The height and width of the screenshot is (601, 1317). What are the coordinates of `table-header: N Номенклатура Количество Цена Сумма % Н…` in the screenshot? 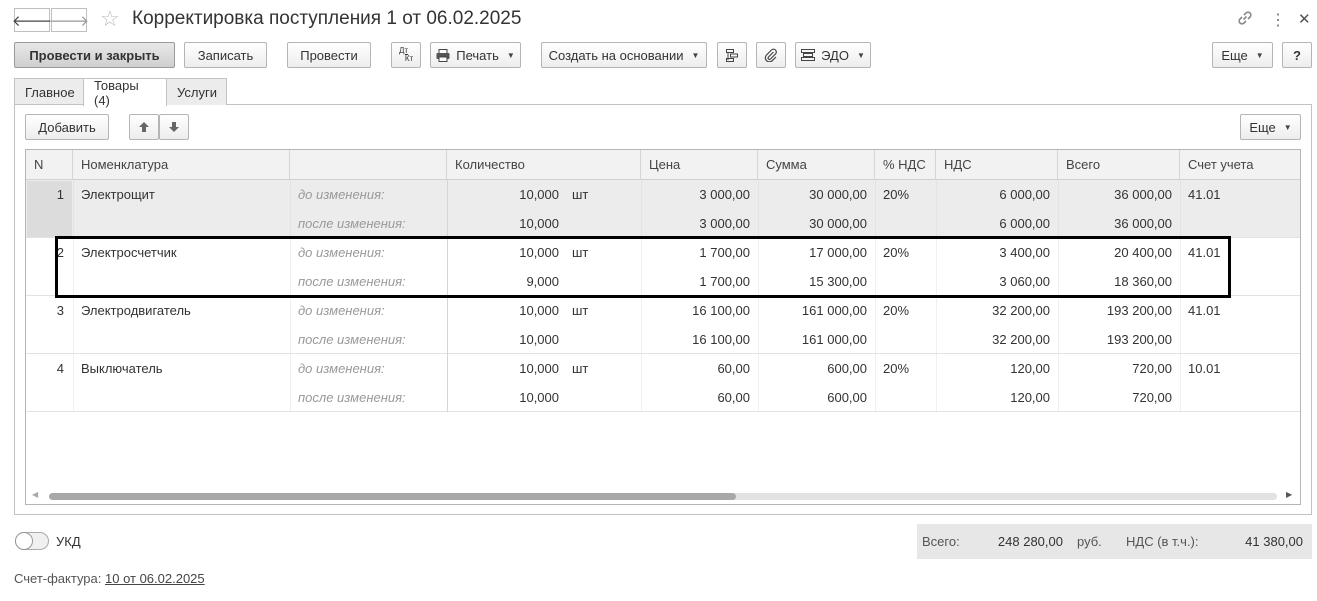 It's located at (663, 165).